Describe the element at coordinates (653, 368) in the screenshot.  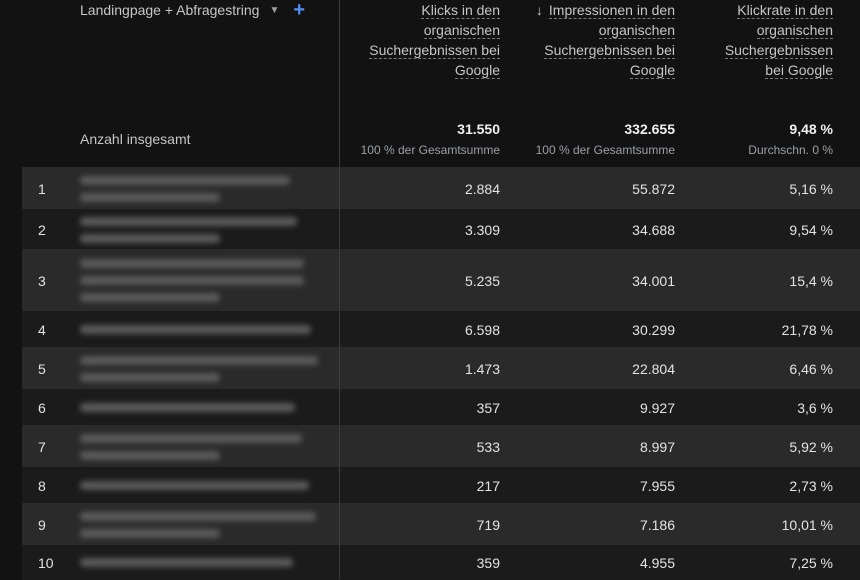
I see `cell-impressions: 22.804` at that location.